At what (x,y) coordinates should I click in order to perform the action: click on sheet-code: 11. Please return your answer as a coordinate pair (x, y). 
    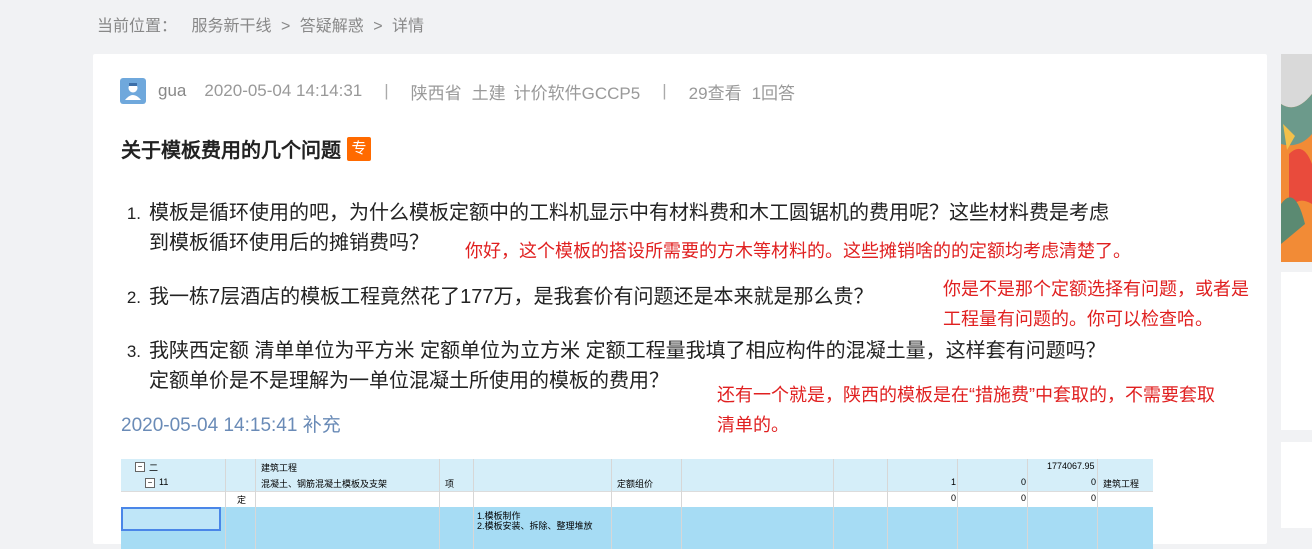
    Looking at the image, I should click on (164, 482).